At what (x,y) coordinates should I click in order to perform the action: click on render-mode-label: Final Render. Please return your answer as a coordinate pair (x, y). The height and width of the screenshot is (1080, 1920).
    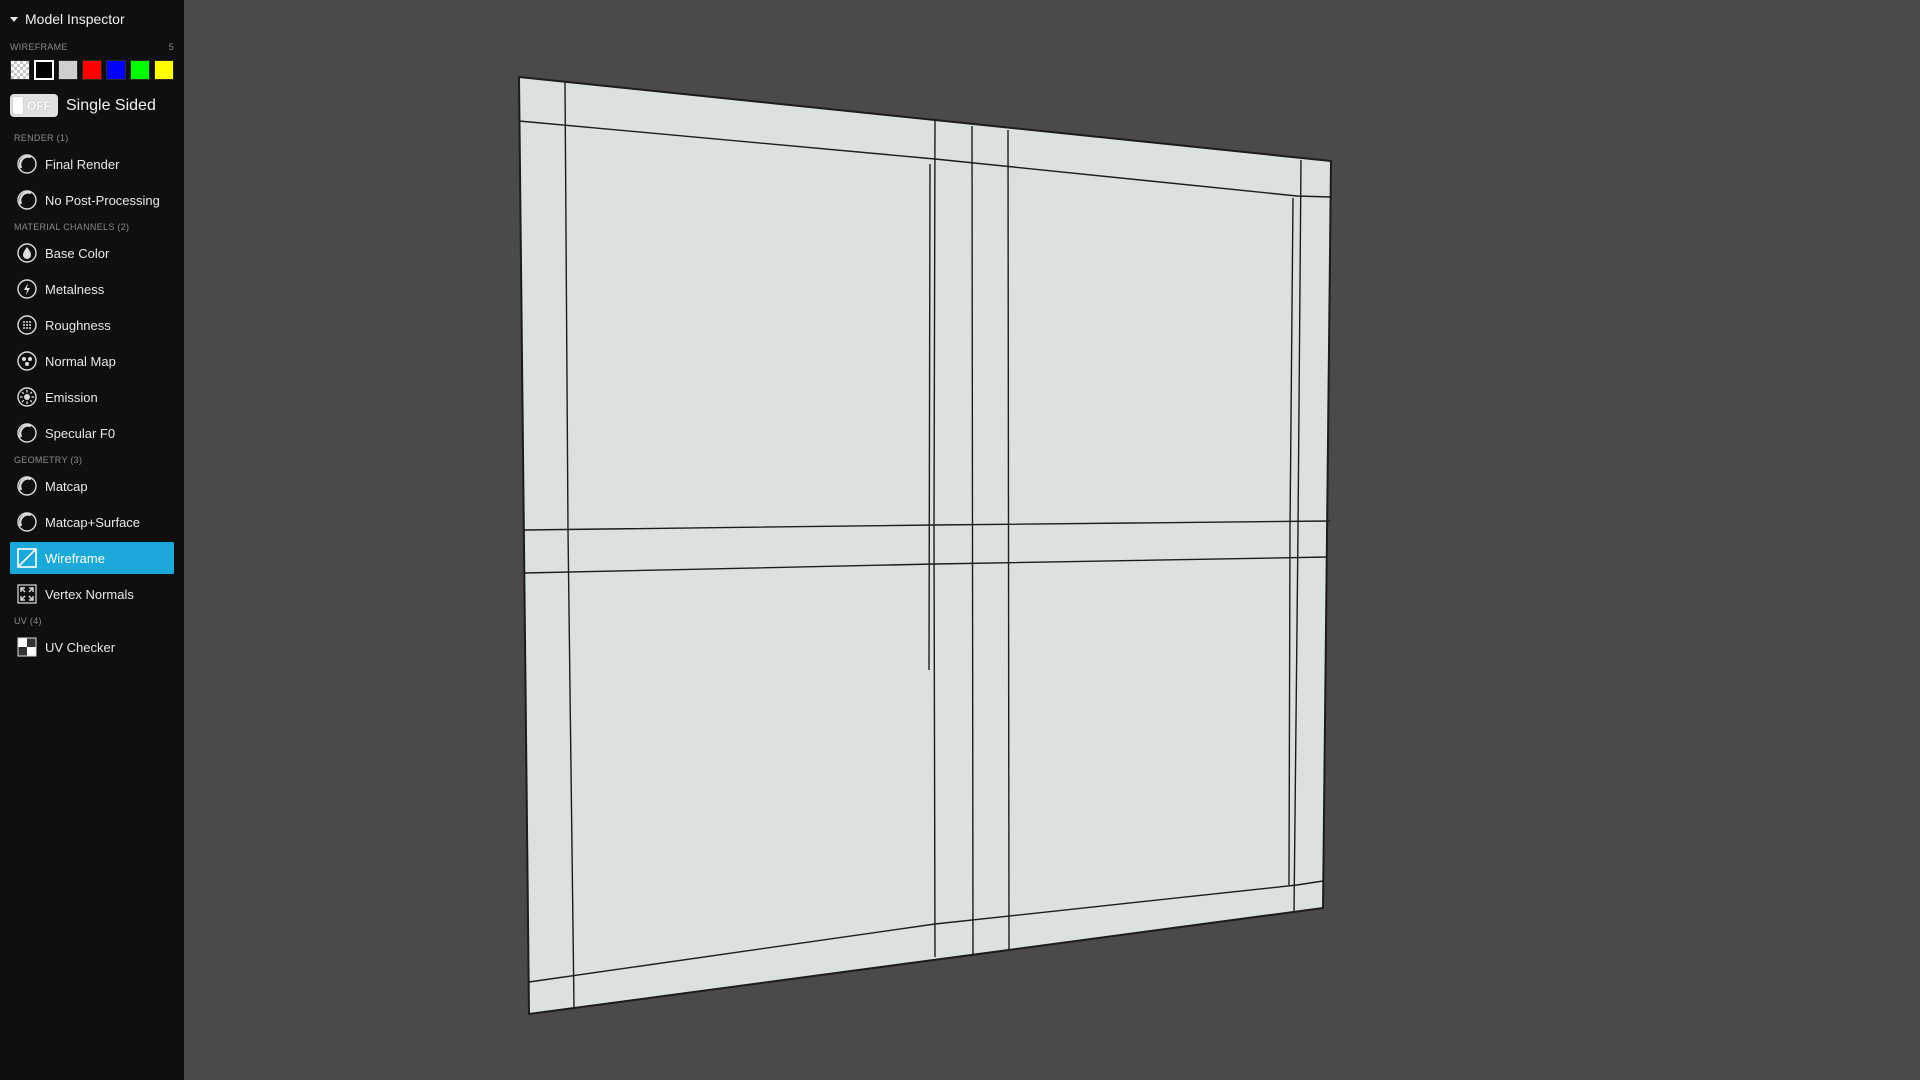
    Looking at the image, I should click on (82, 164).